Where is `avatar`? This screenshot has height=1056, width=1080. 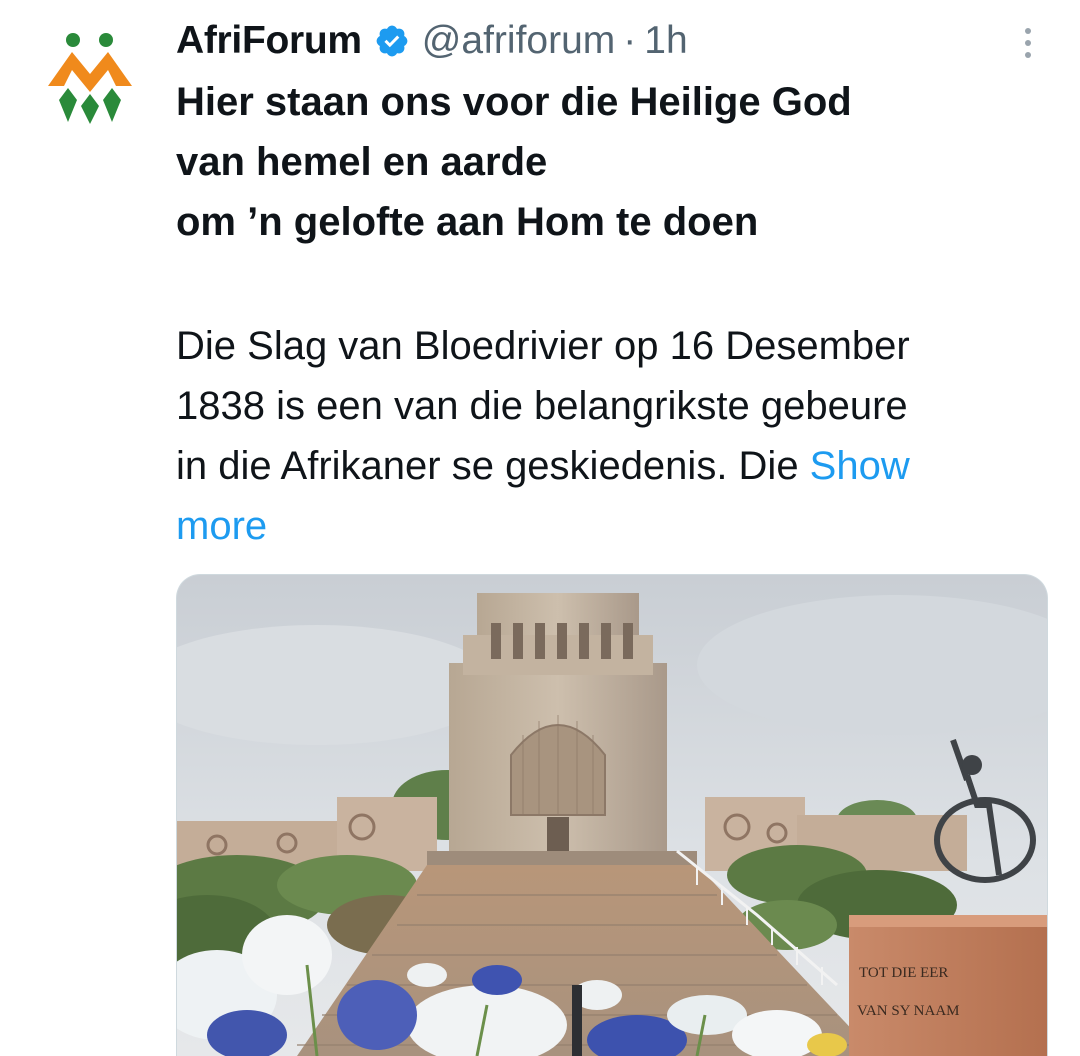 avatar is located at coordinates (90, 78).